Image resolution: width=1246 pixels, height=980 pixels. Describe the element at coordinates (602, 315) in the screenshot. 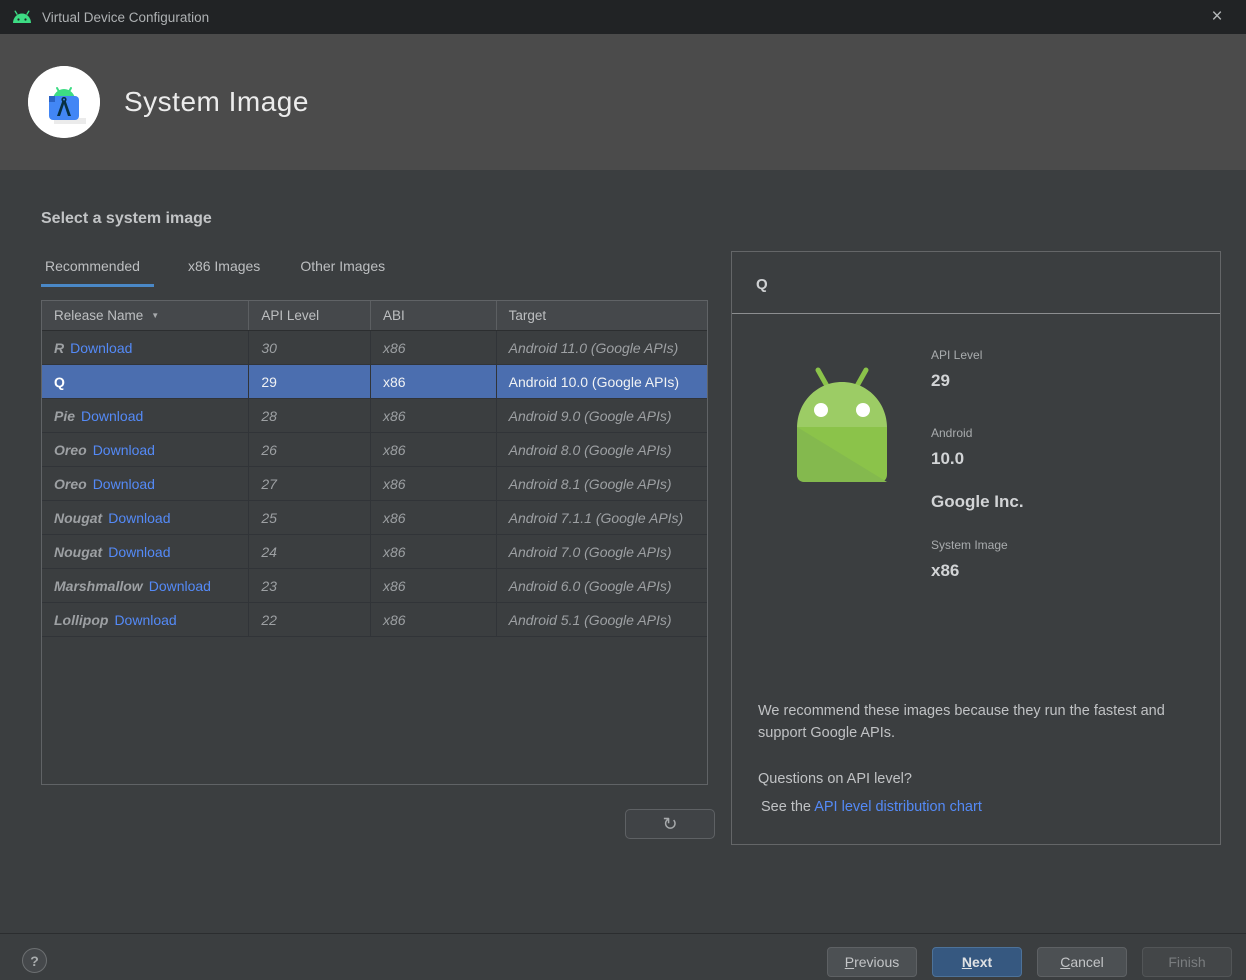

I see `column-header-target: Target` at that location.